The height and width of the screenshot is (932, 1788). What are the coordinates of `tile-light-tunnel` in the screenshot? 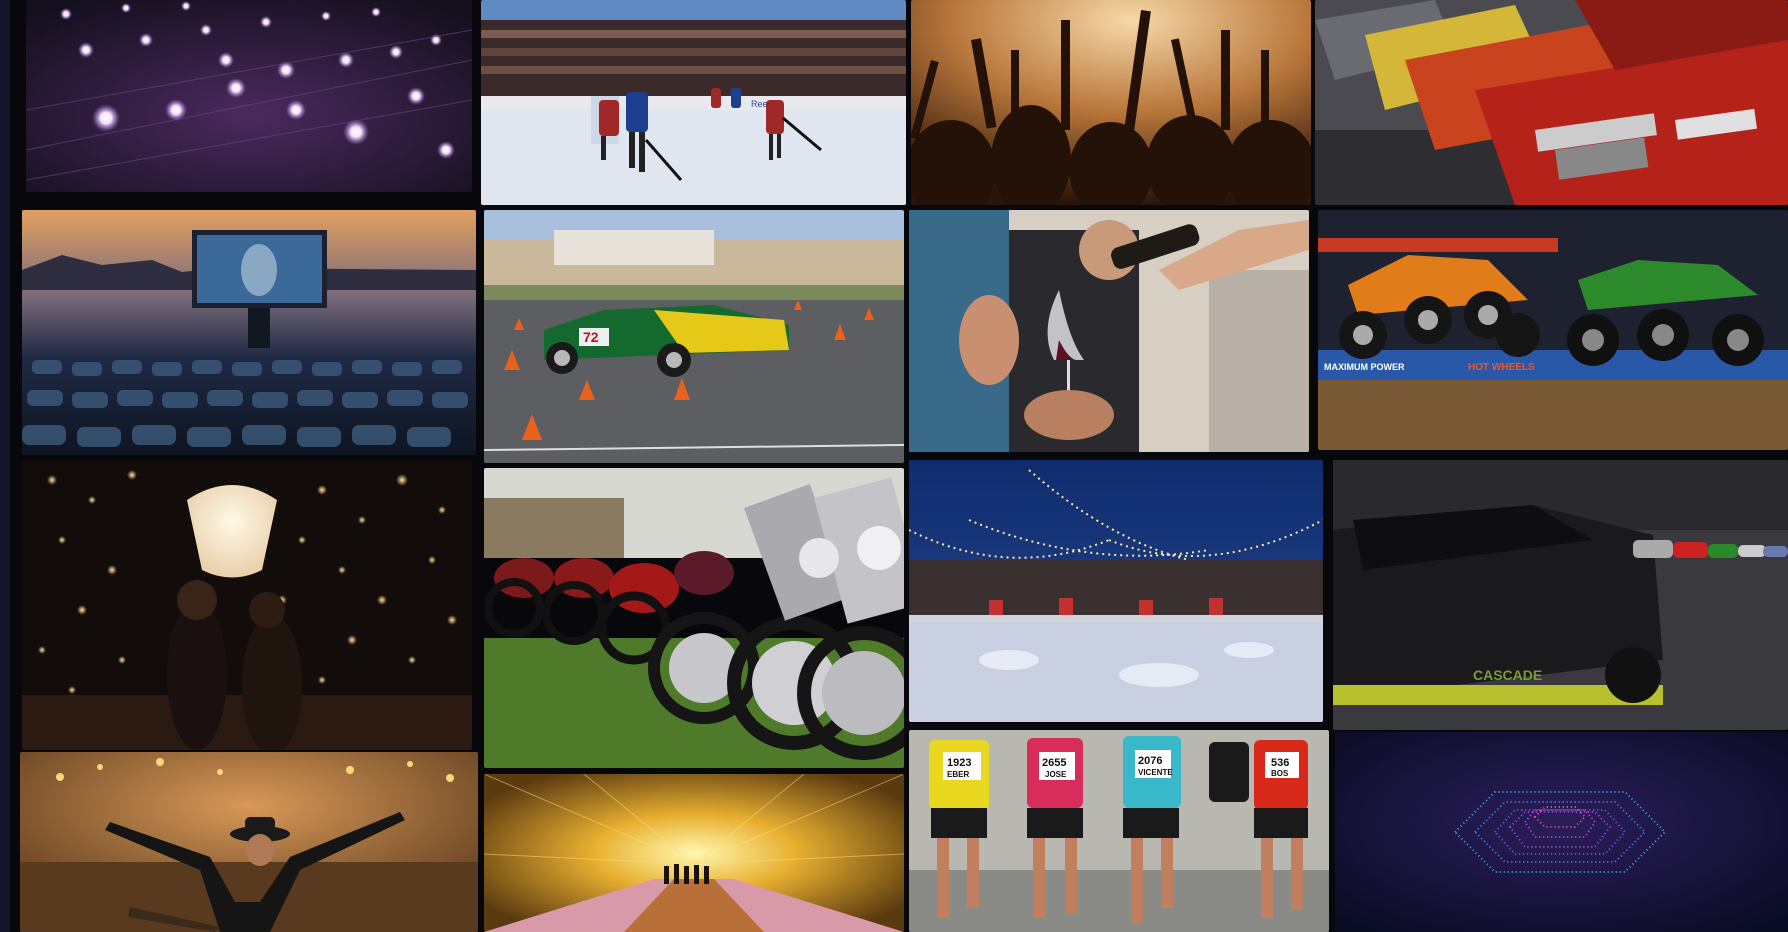 It's located at (694, 853).